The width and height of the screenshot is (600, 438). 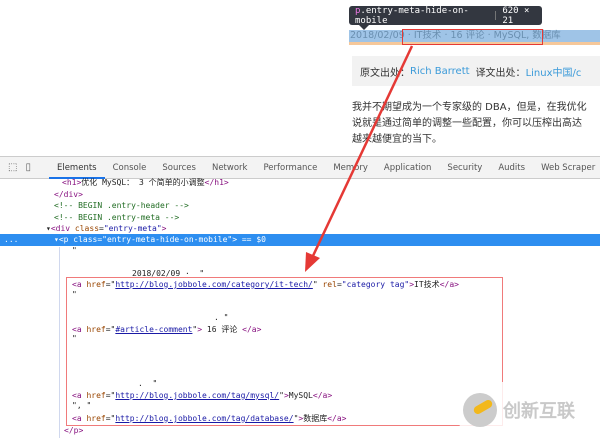 What do you see at coordinates (179, 168) in the screenshot?
I see `tab-sources: Sources` at bounding box center [179, 168].